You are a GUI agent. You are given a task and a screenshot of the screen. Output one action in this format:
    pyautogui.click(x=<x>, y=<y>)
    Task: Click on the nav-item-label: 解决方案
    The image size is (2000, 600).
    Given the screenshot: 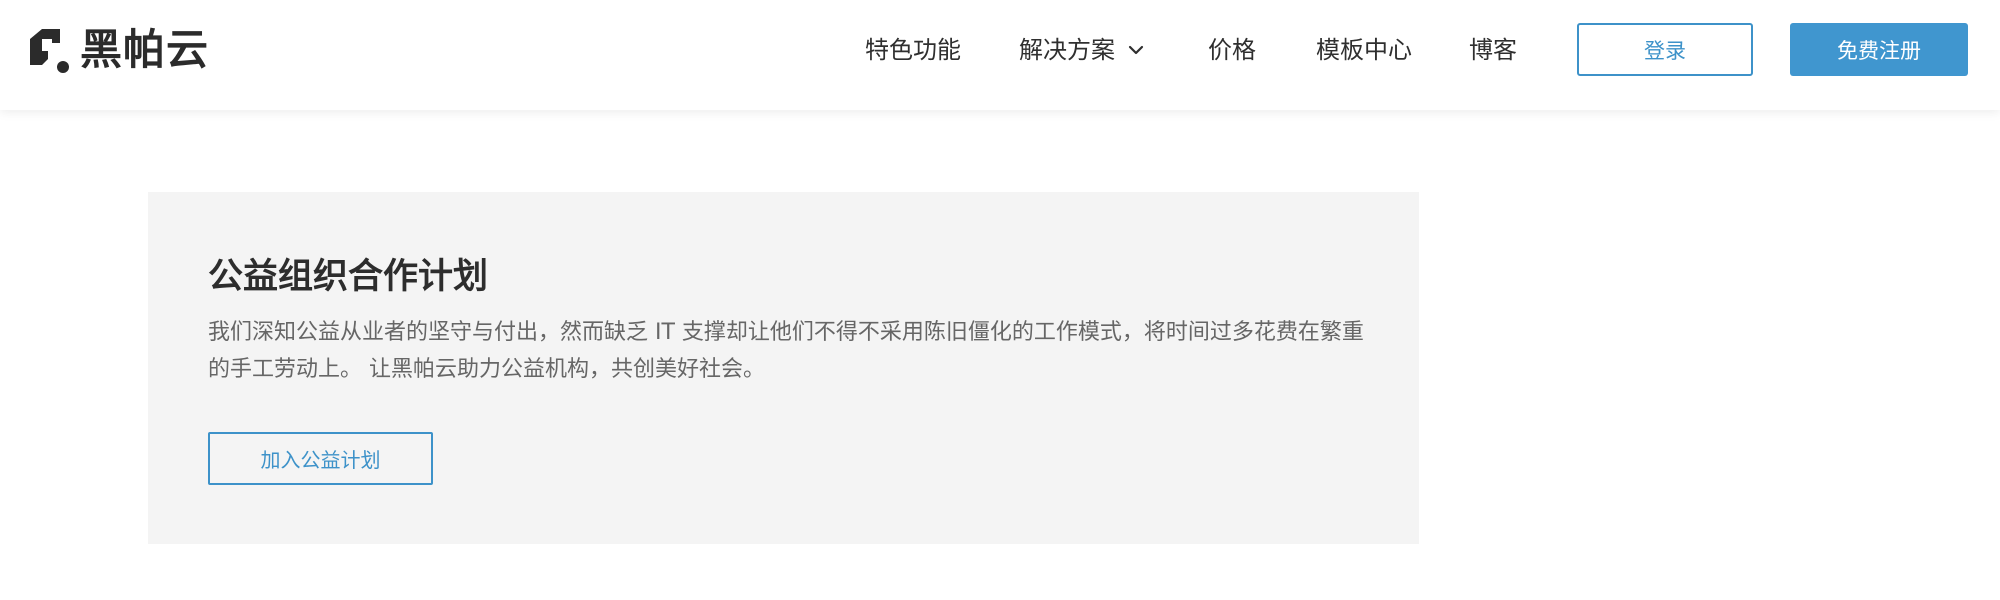 What is the action you would take?
    pyautogui.click(x=1067, y=50)
    